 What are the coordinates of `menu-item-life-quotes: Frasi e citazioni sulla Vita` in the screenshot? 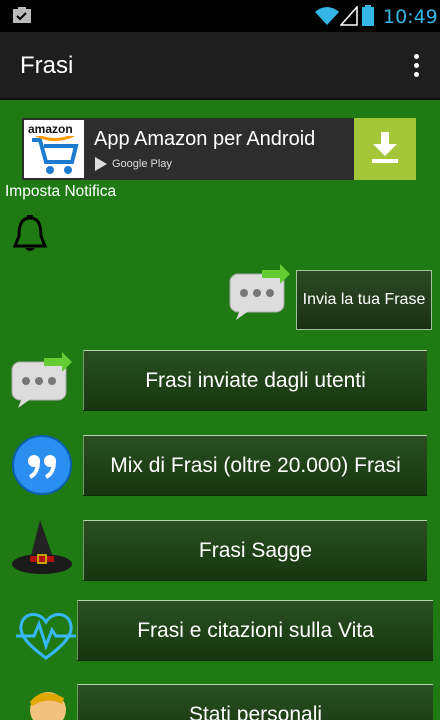 It's located at (255, 630).